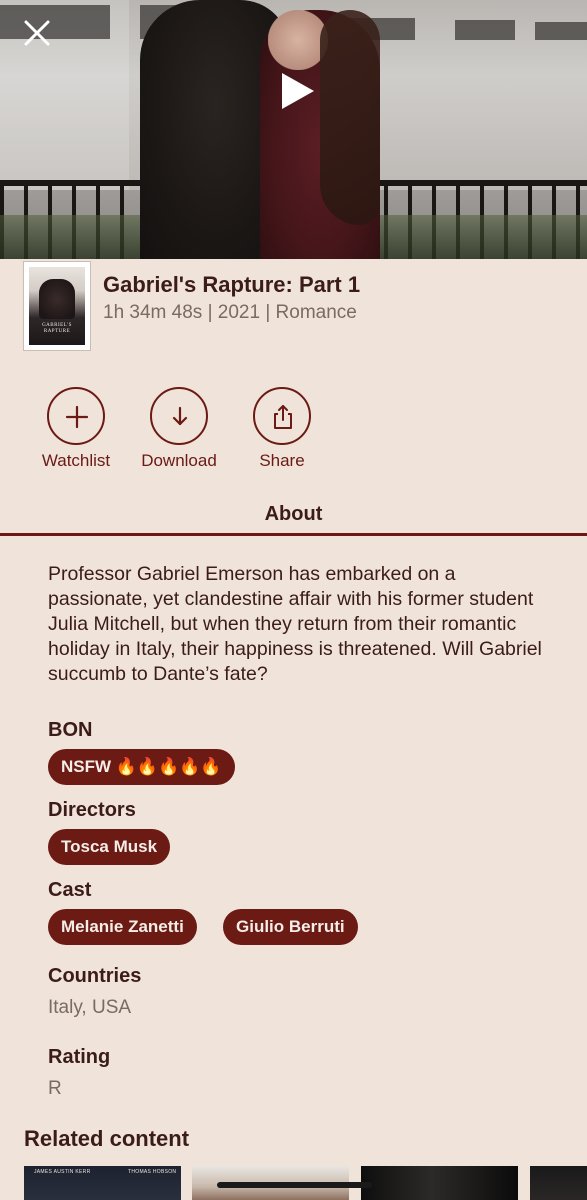  Describe the element at coordinates (141, 767) in the screenshot. I see `nsfw-chip: NSFW 🔥🔥🔥🔥🔥` at that location.